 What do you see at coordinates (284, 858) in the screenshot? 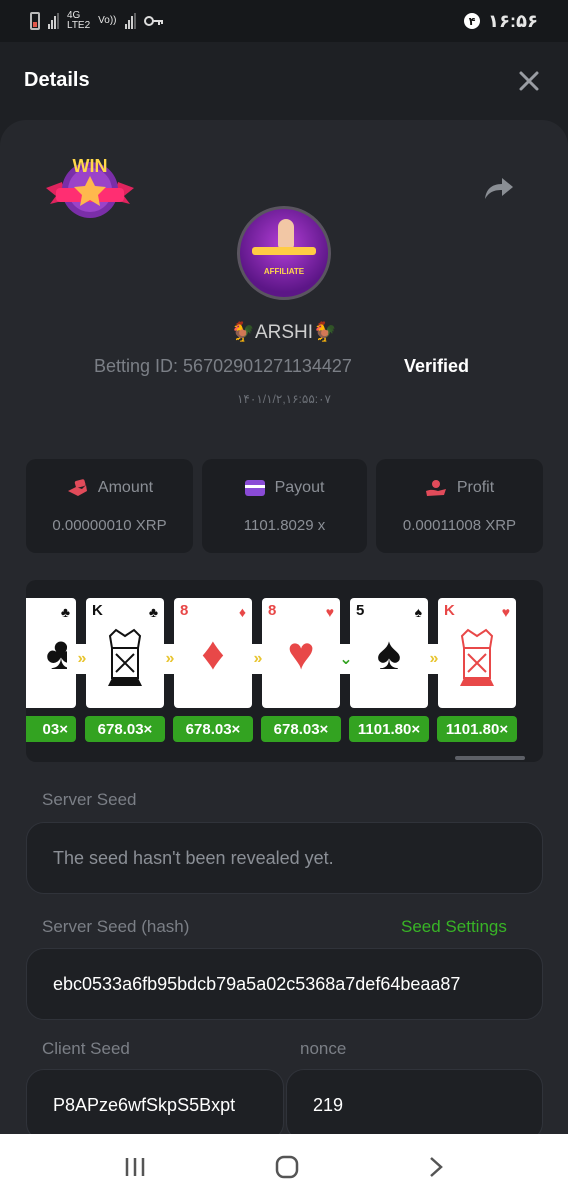
I see `server-seed-field: The seed hasn't been revealed yet.` at bounding box center [284, 858].